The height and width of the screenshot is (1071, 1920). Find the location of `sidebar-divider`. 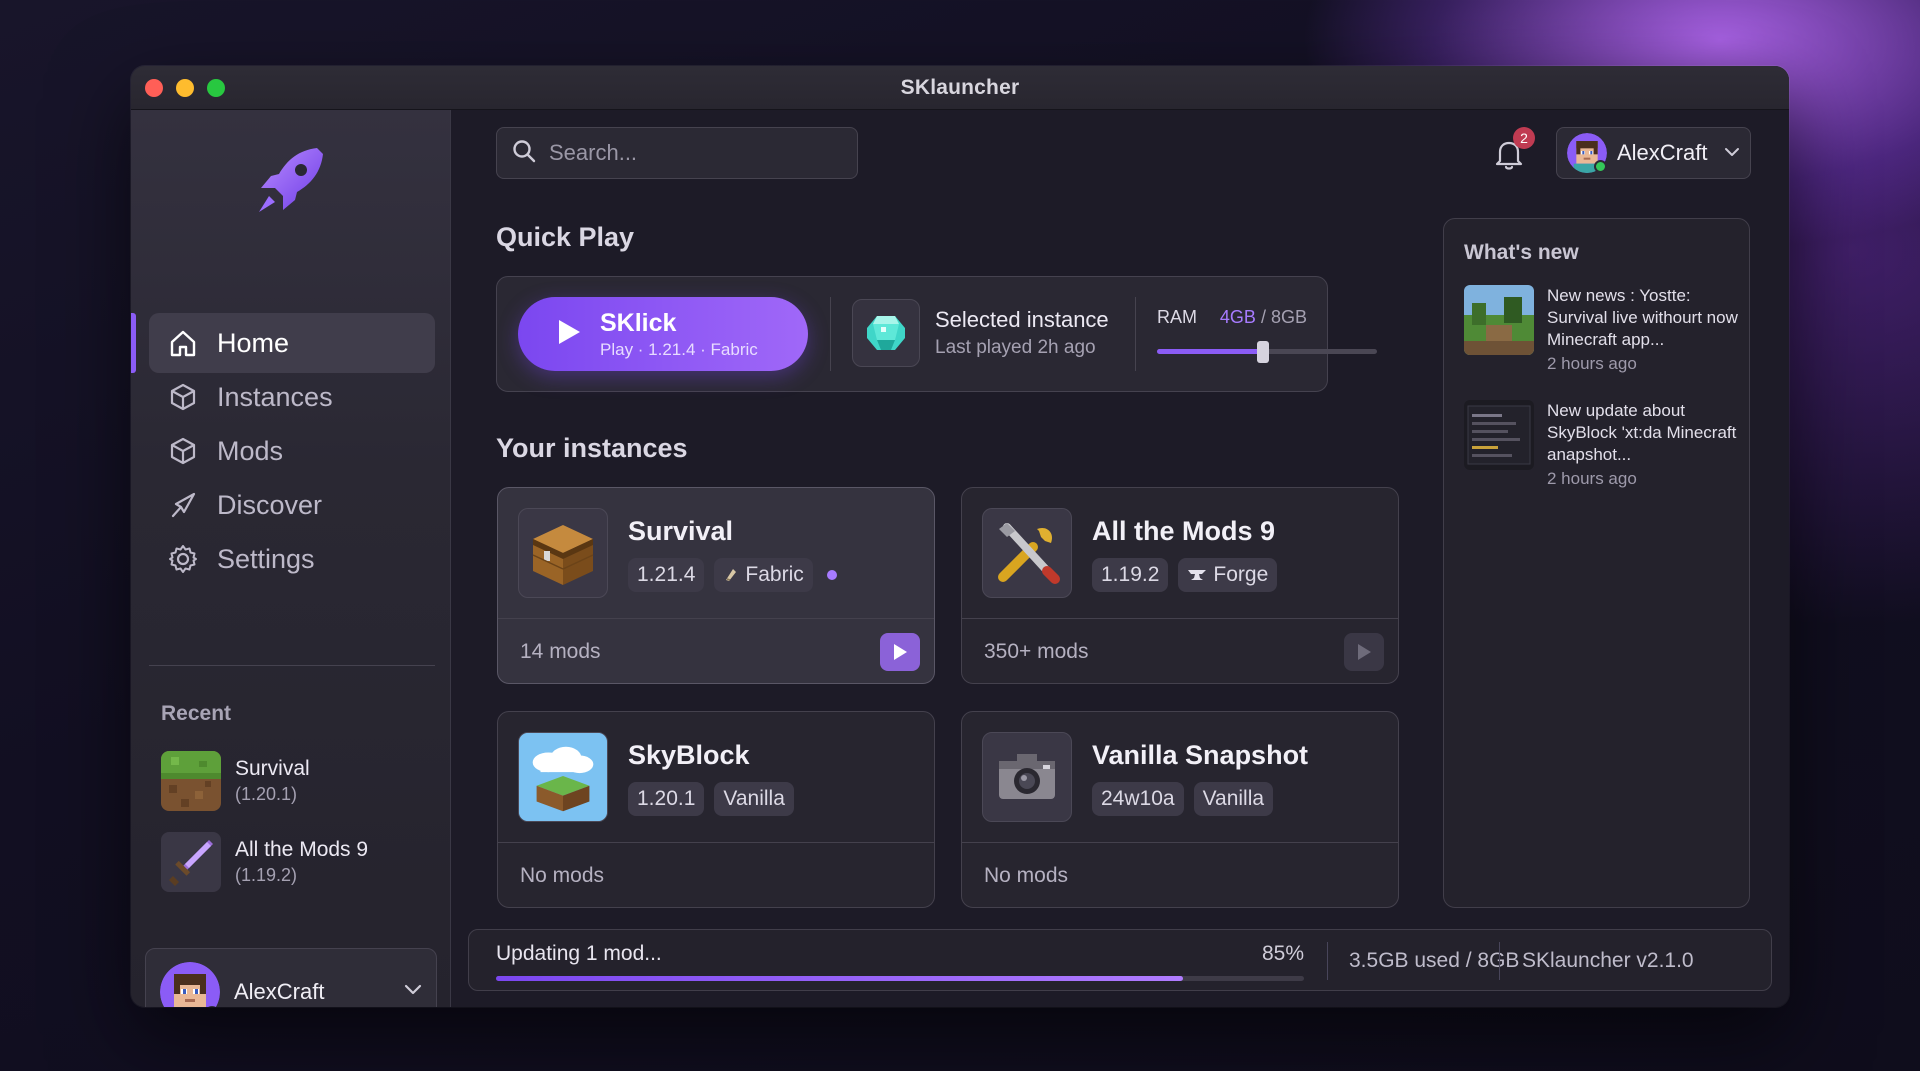

sidebar-divider is located at coordinates (292, 665).